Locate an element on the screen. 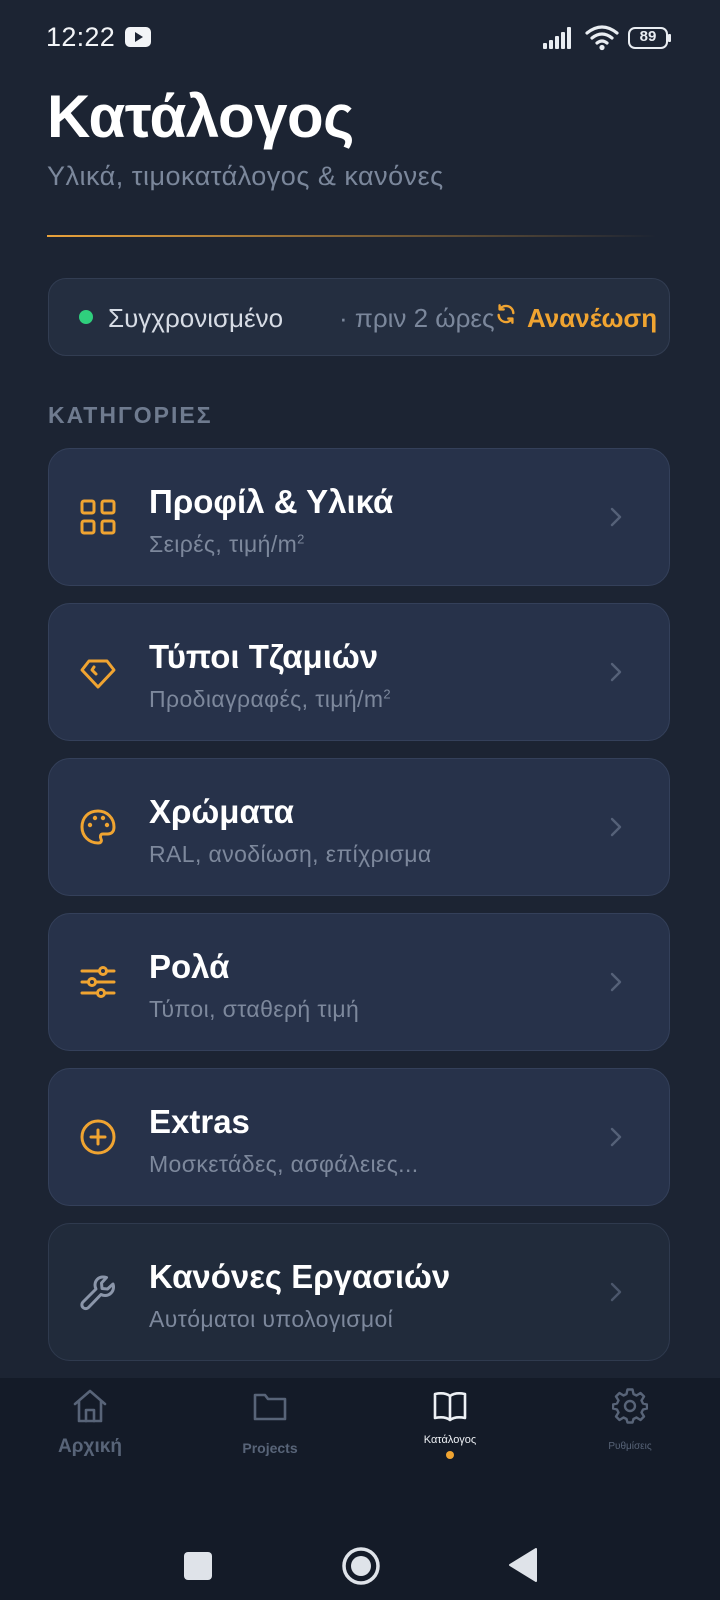  category-card-shutters: Ρολά Τύποι, σταθερή τιμή is located at coordinates (359, 982).